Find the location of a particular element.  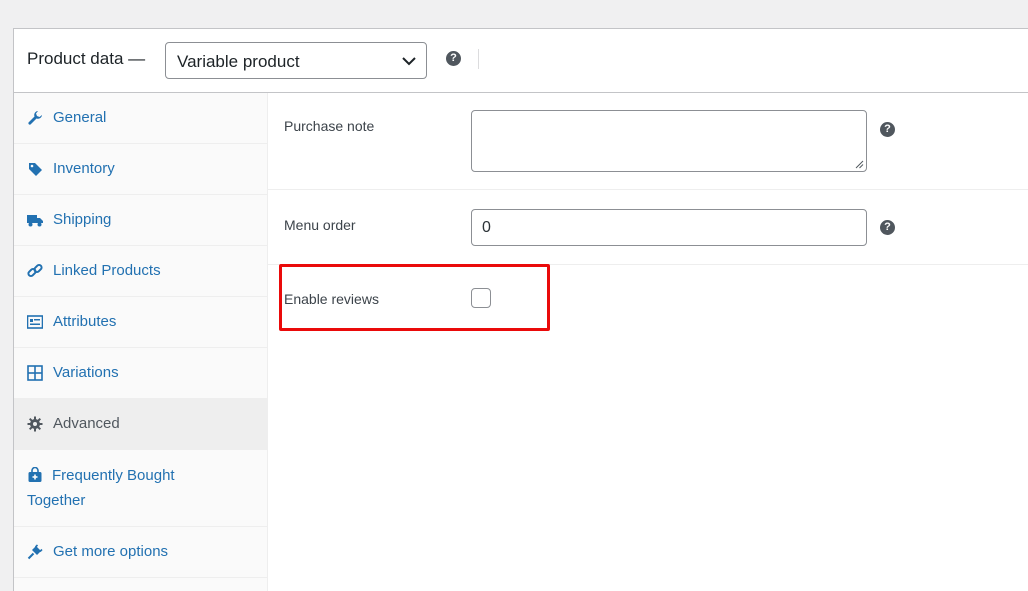

panel-header: Product data — Variable product ? is located at coordinates (521, 61).